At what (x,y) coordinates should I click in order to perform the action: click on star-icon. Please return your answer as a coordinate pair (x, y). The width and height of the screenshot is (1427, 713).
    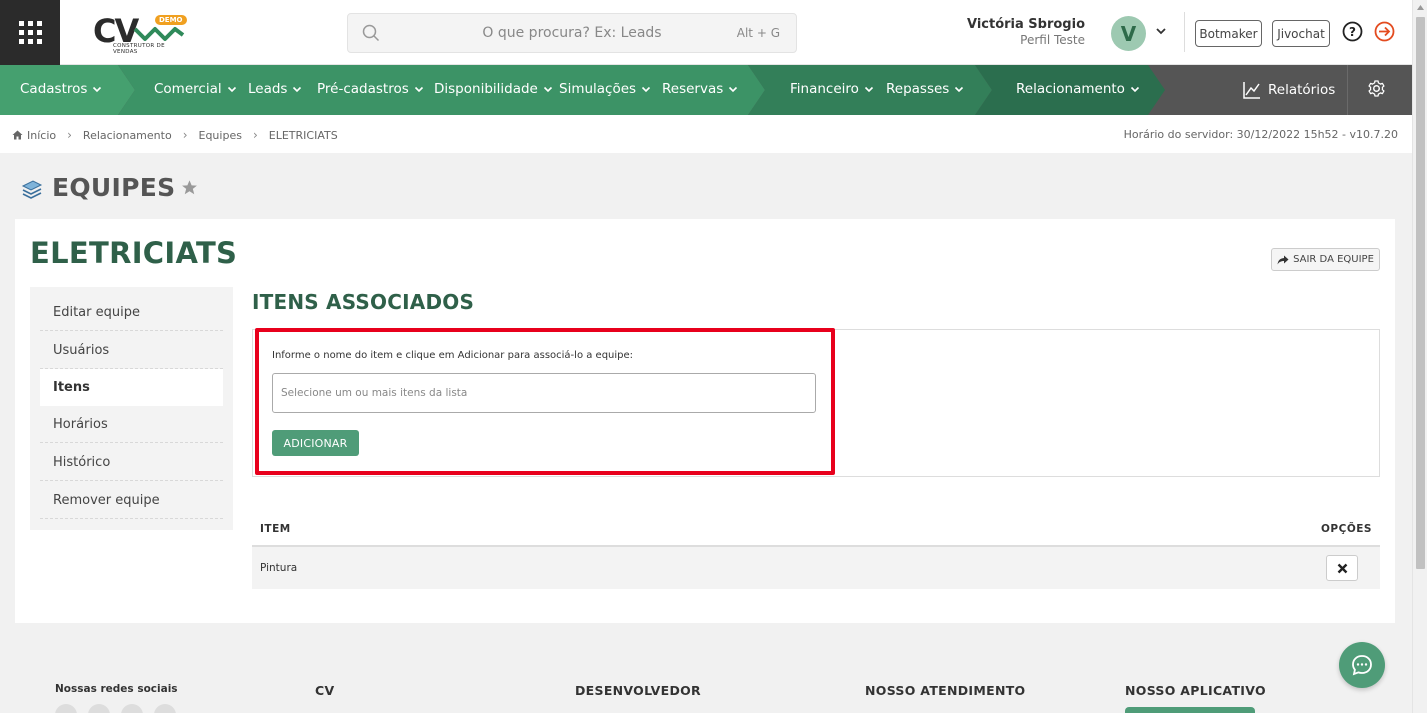
    Looking at the image, I should click on (189, 187).